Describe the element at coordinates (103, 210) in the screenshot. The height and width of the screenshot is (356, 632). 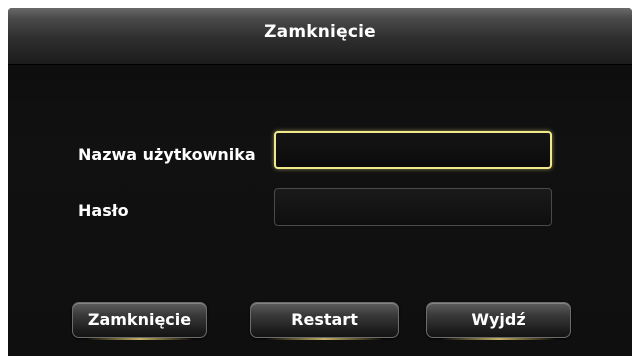
I see `password-label: Hasło` at that location.